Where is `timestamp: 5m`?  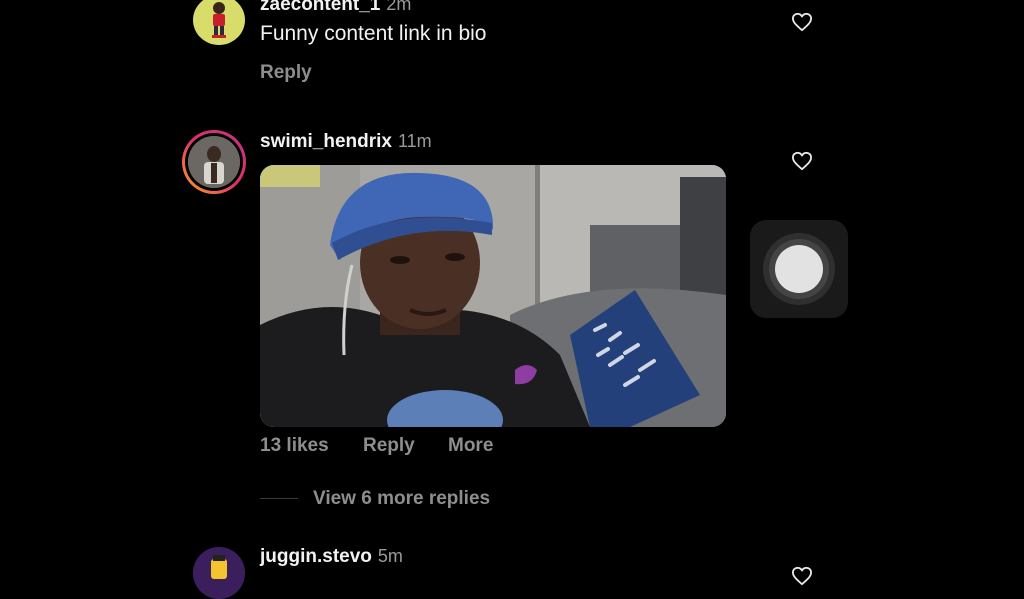
timestamp: 5m is located at coordinates (390, 556).